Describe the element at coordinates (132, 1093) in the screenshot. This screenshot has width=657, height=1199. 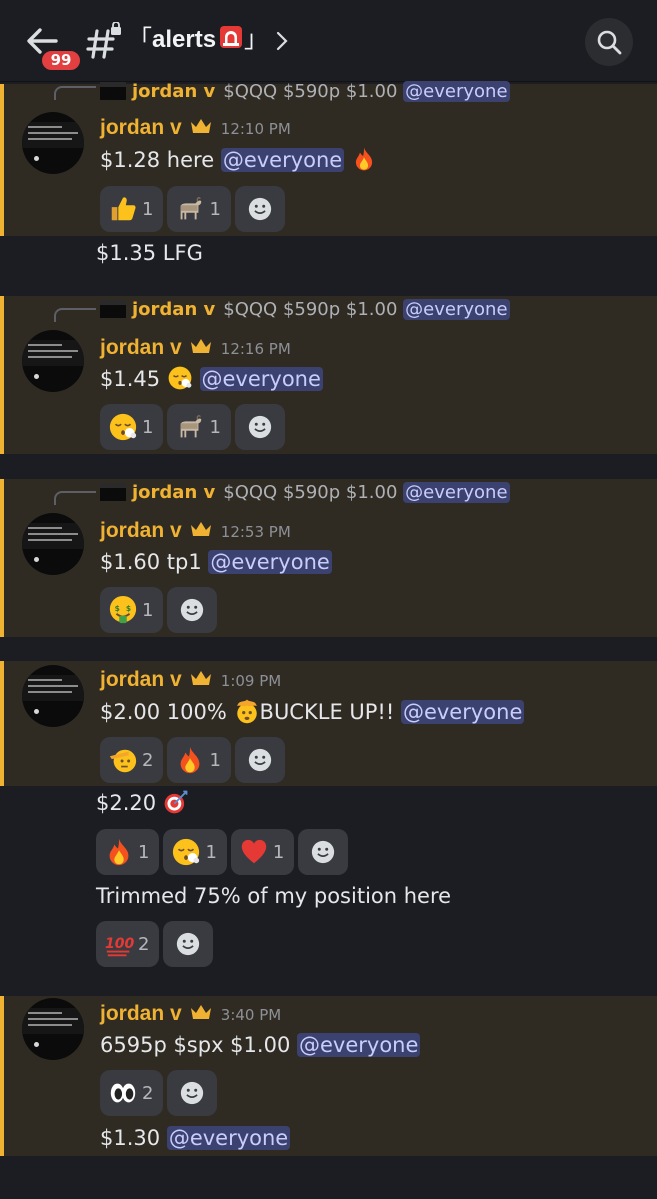
I see `reaction-eyes: 2` at that location.